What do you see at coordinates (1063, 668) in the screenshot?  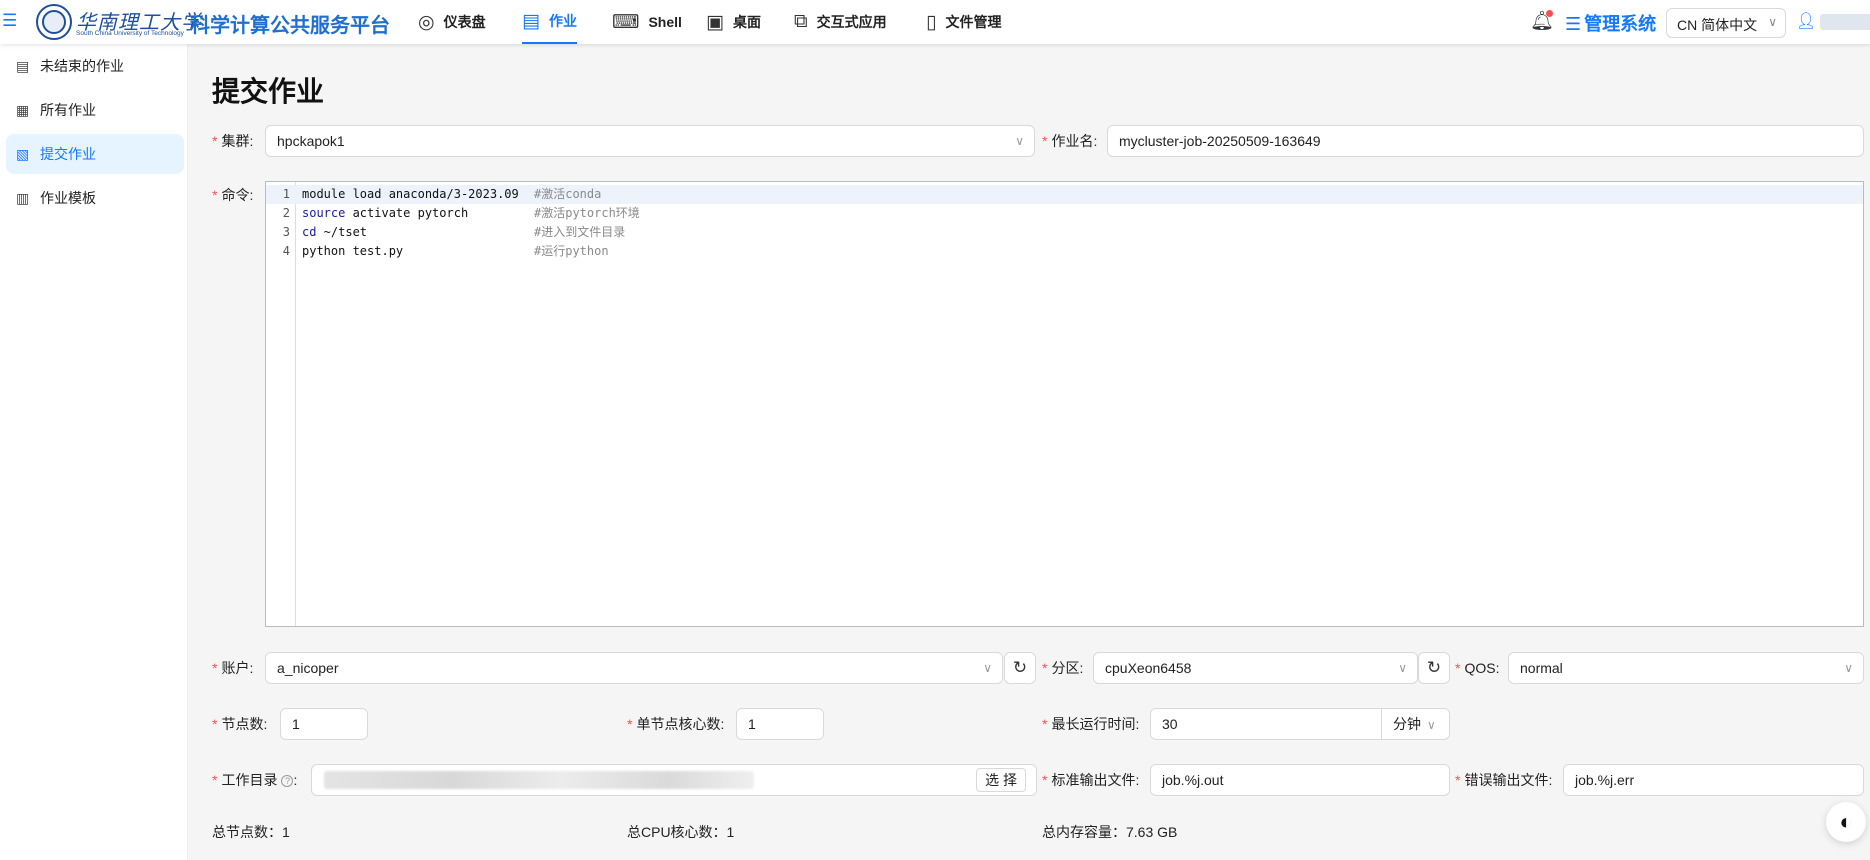 I see `partition-label: * 分区:` at bounding box center [1063, 668].